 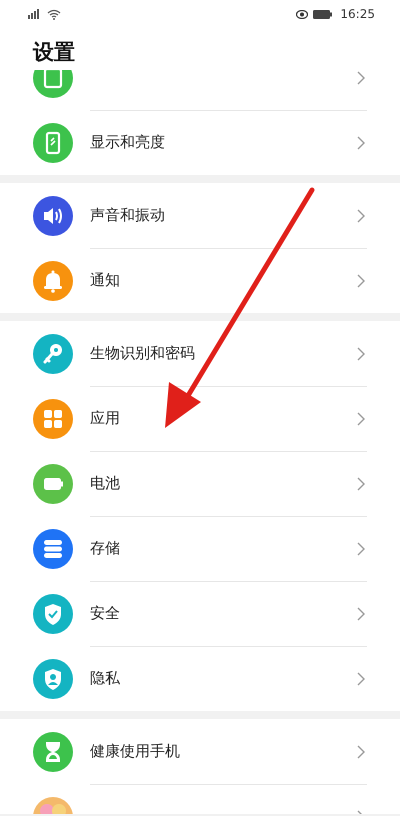 What do you see at coordinates (105, 548) in the screenshot?
I see `row-label: 存储` at bounding box center [105, 548].